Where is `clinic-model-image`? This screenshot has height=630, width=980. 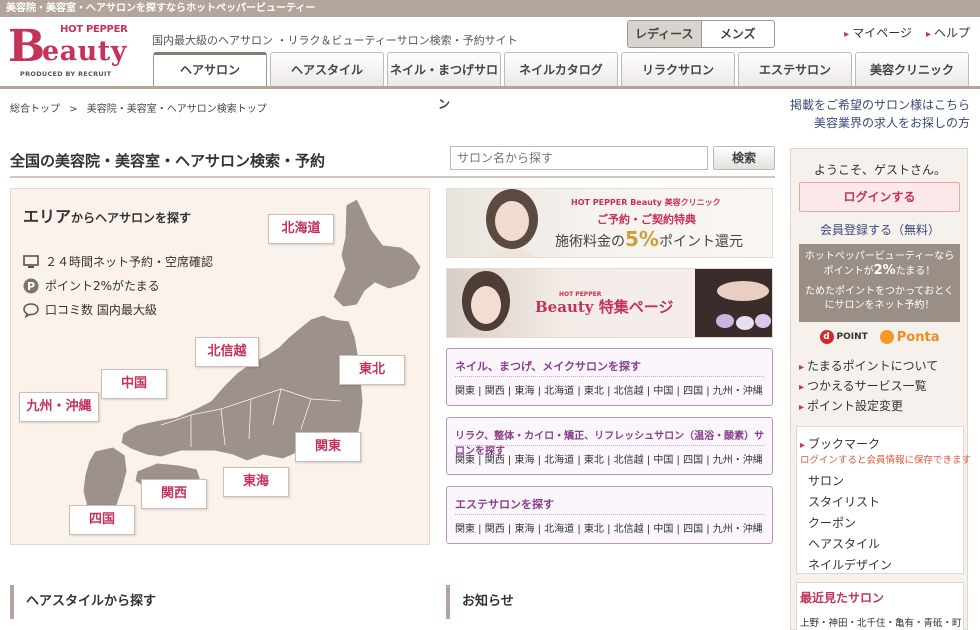 clinic-model-image is located at coordinates (512, 223).